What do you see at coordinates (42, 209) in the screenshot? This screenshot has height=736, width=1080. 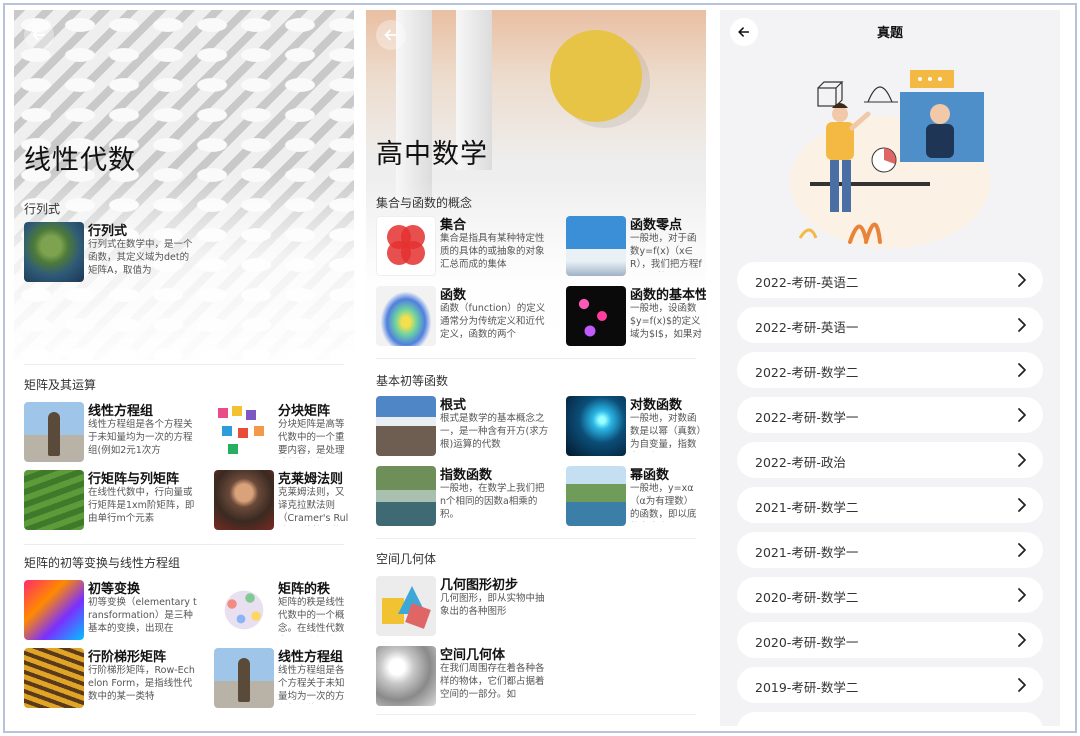 I see `section-title: 行列式` at bounding box center [42, 209].